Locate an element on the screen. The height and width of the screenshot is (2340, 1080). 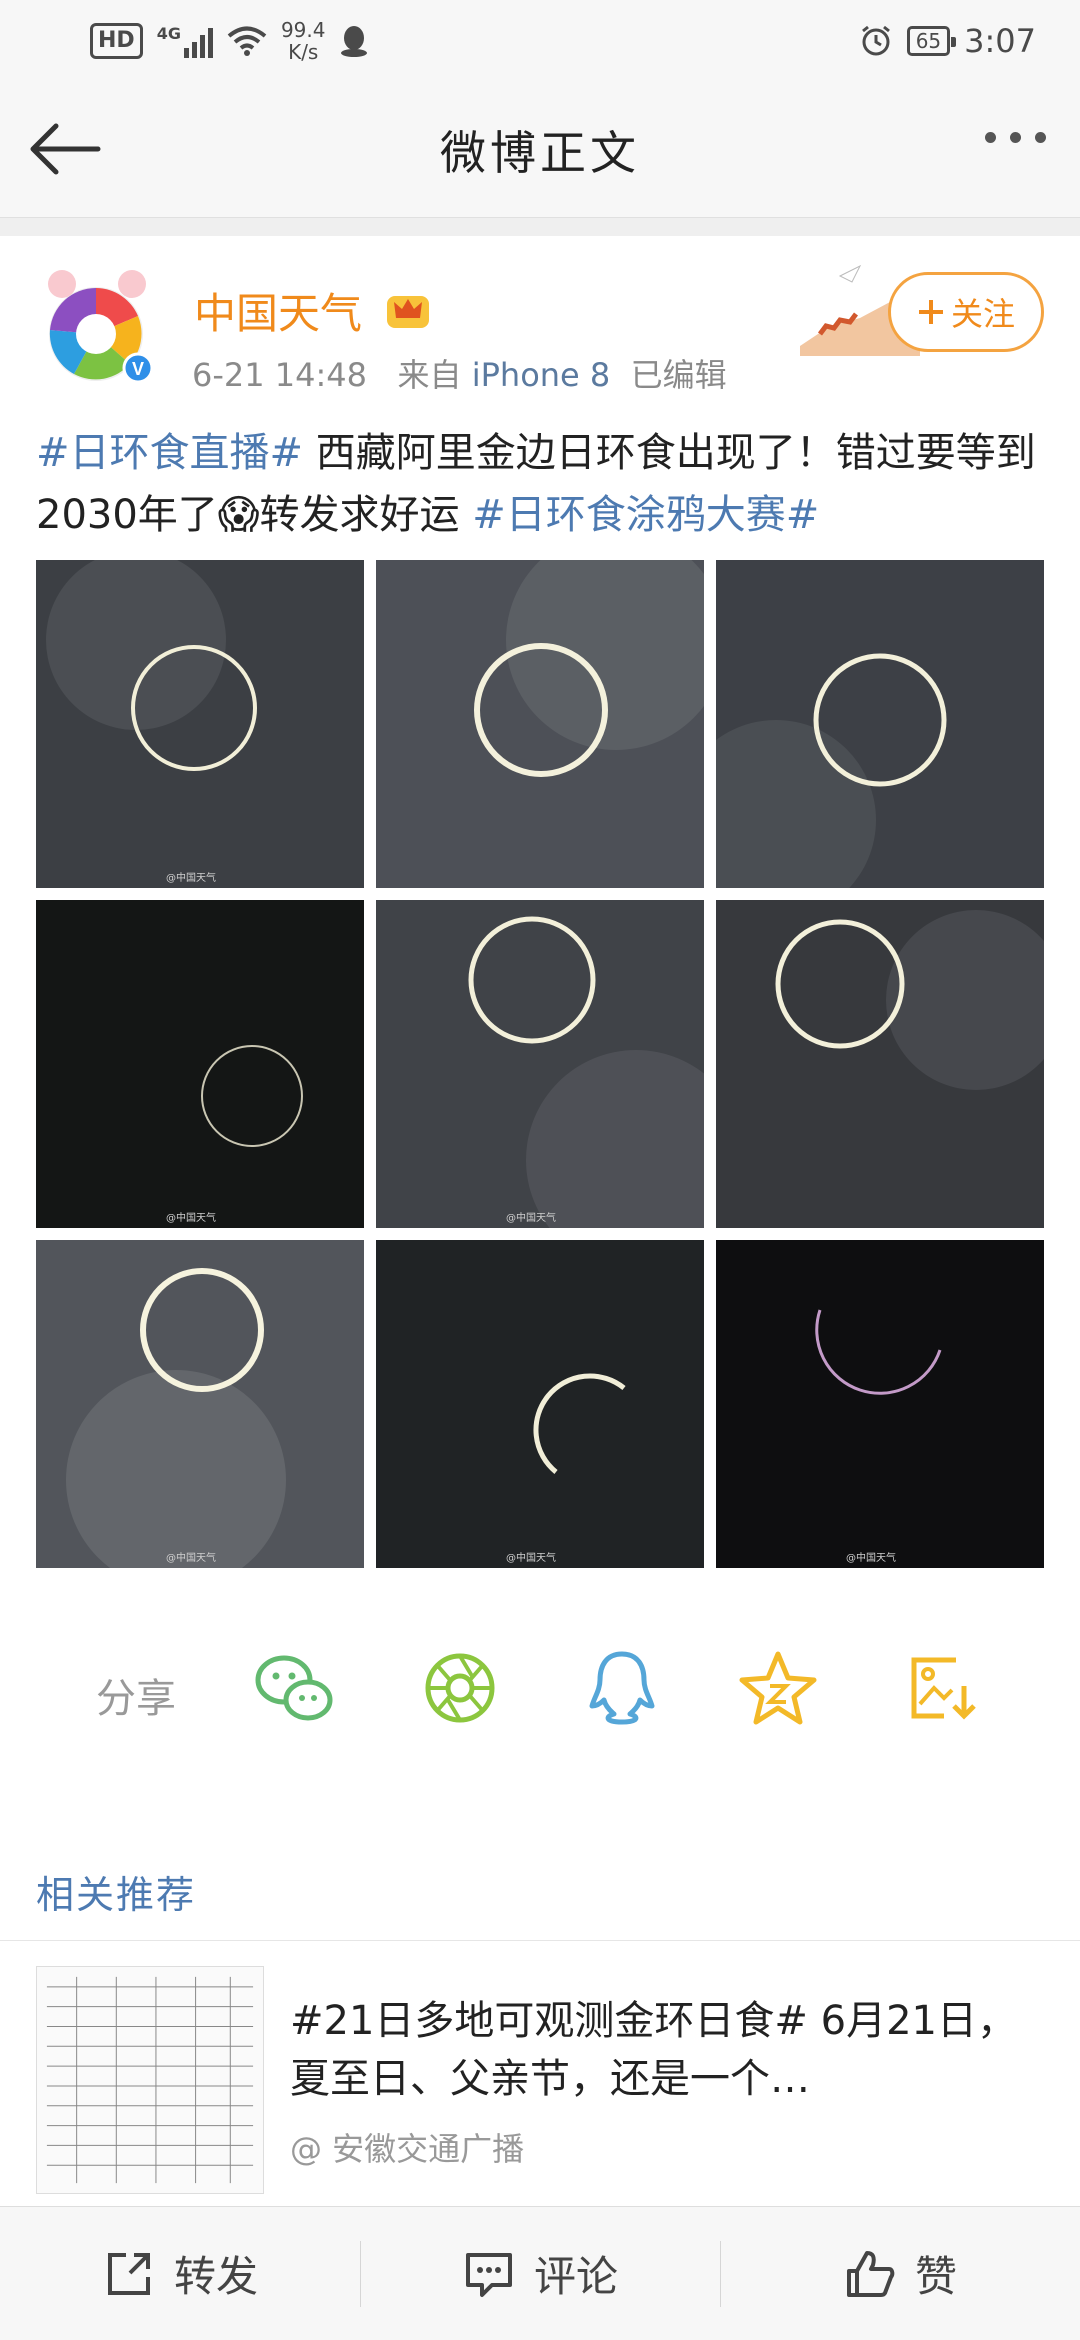
like-label: 赞 is located at coordinates (935, 2276).